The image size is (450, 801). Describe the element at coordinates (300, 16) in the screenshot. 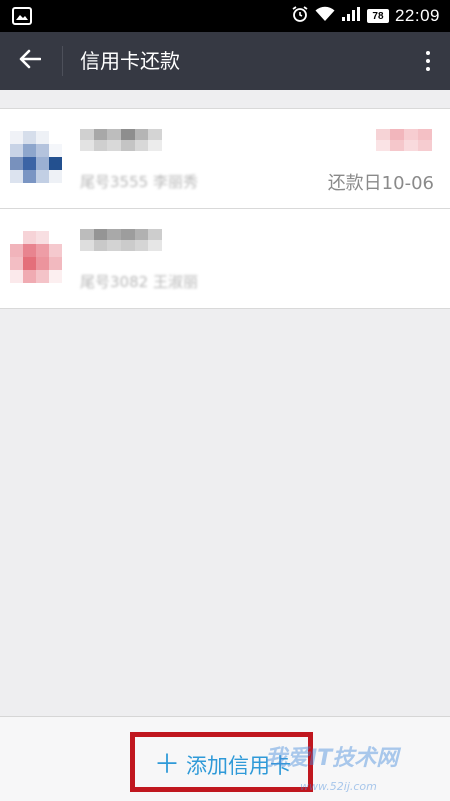

I see `alarm-icon` at that location.